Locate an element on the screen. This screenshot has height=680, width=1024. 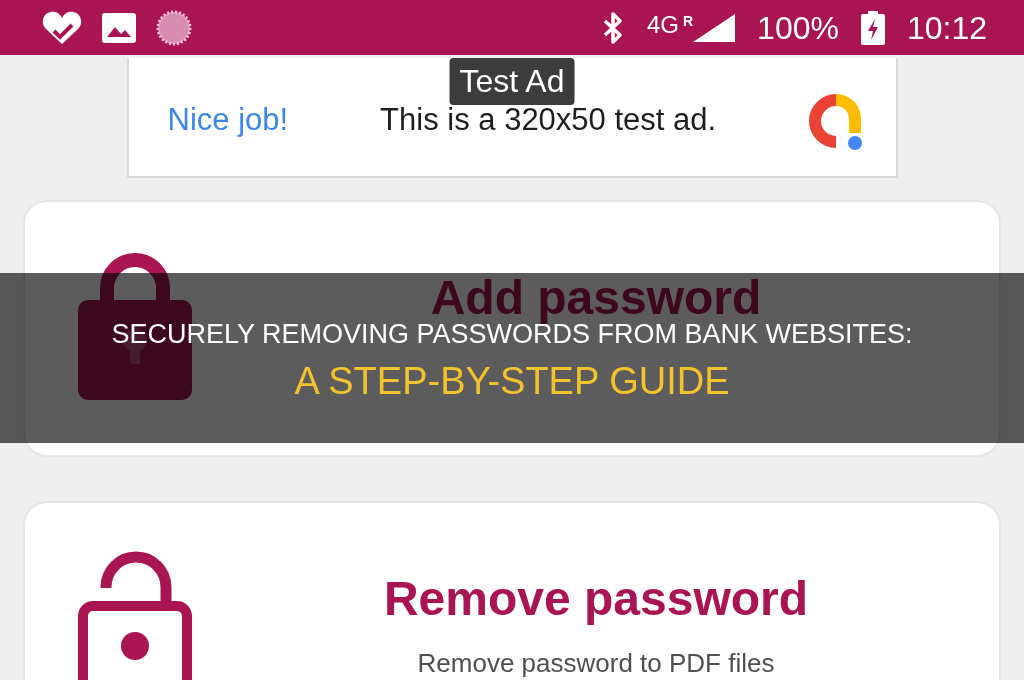
battery-percent: 100% is located at coordinates (798, 27).